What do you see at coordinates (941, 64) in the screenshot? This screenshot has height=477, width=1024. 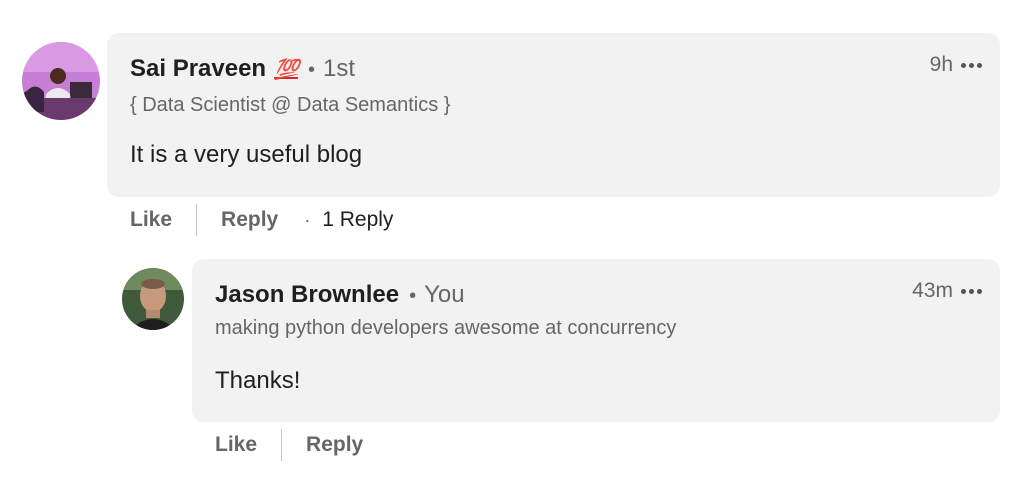 I see `timestamp: 9h` at bounding box center [941, 64].